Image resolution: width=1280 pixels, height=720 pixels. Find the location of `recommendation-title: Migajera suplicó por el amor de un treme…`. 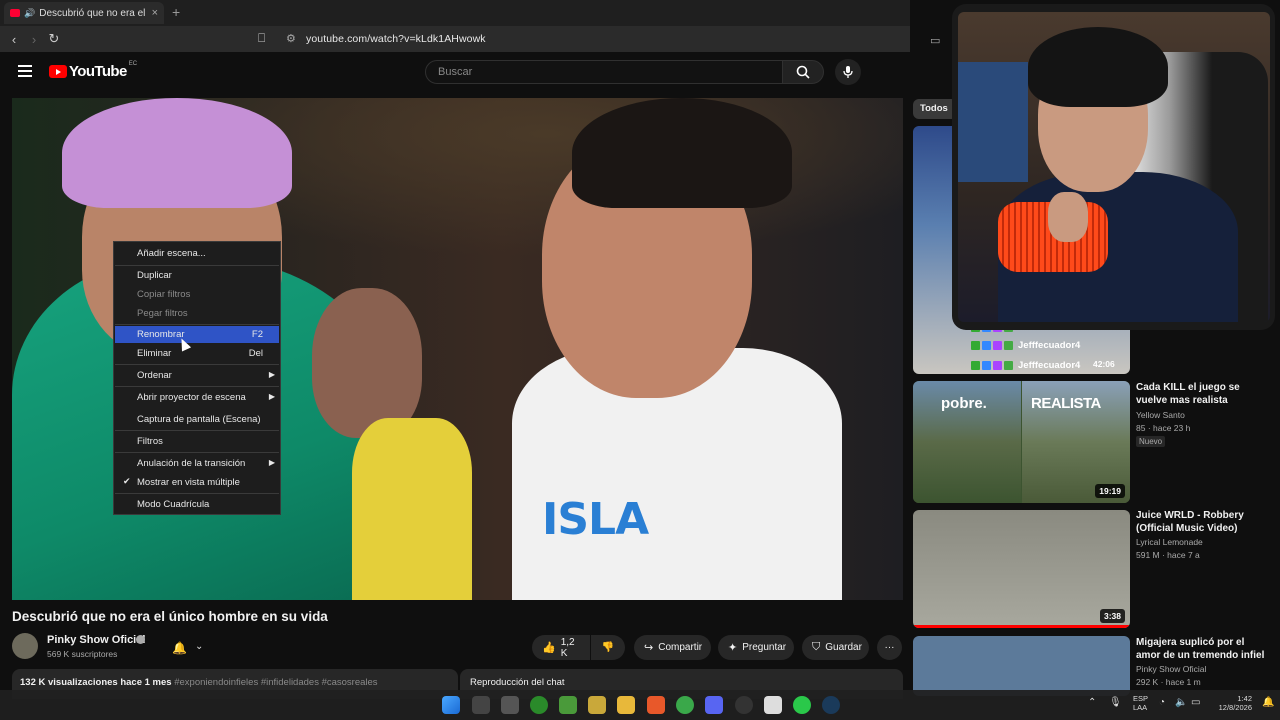

recommendation-title: Migajera suplicó por el amor de un treme… is located at coordinates (1201, 649).